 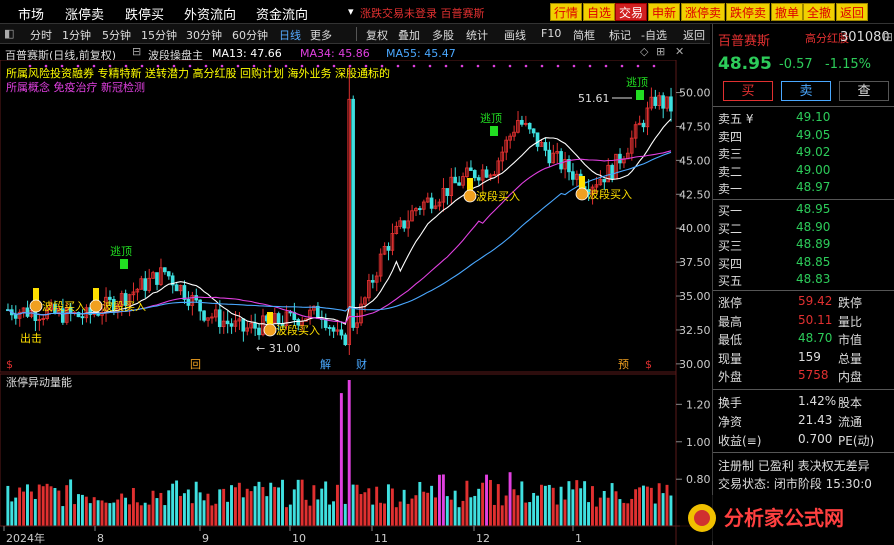 What do you see at coordinates (631, 12) in the screenshot?
I see `btn-trade: 交易` at bounding box center [631, 12].